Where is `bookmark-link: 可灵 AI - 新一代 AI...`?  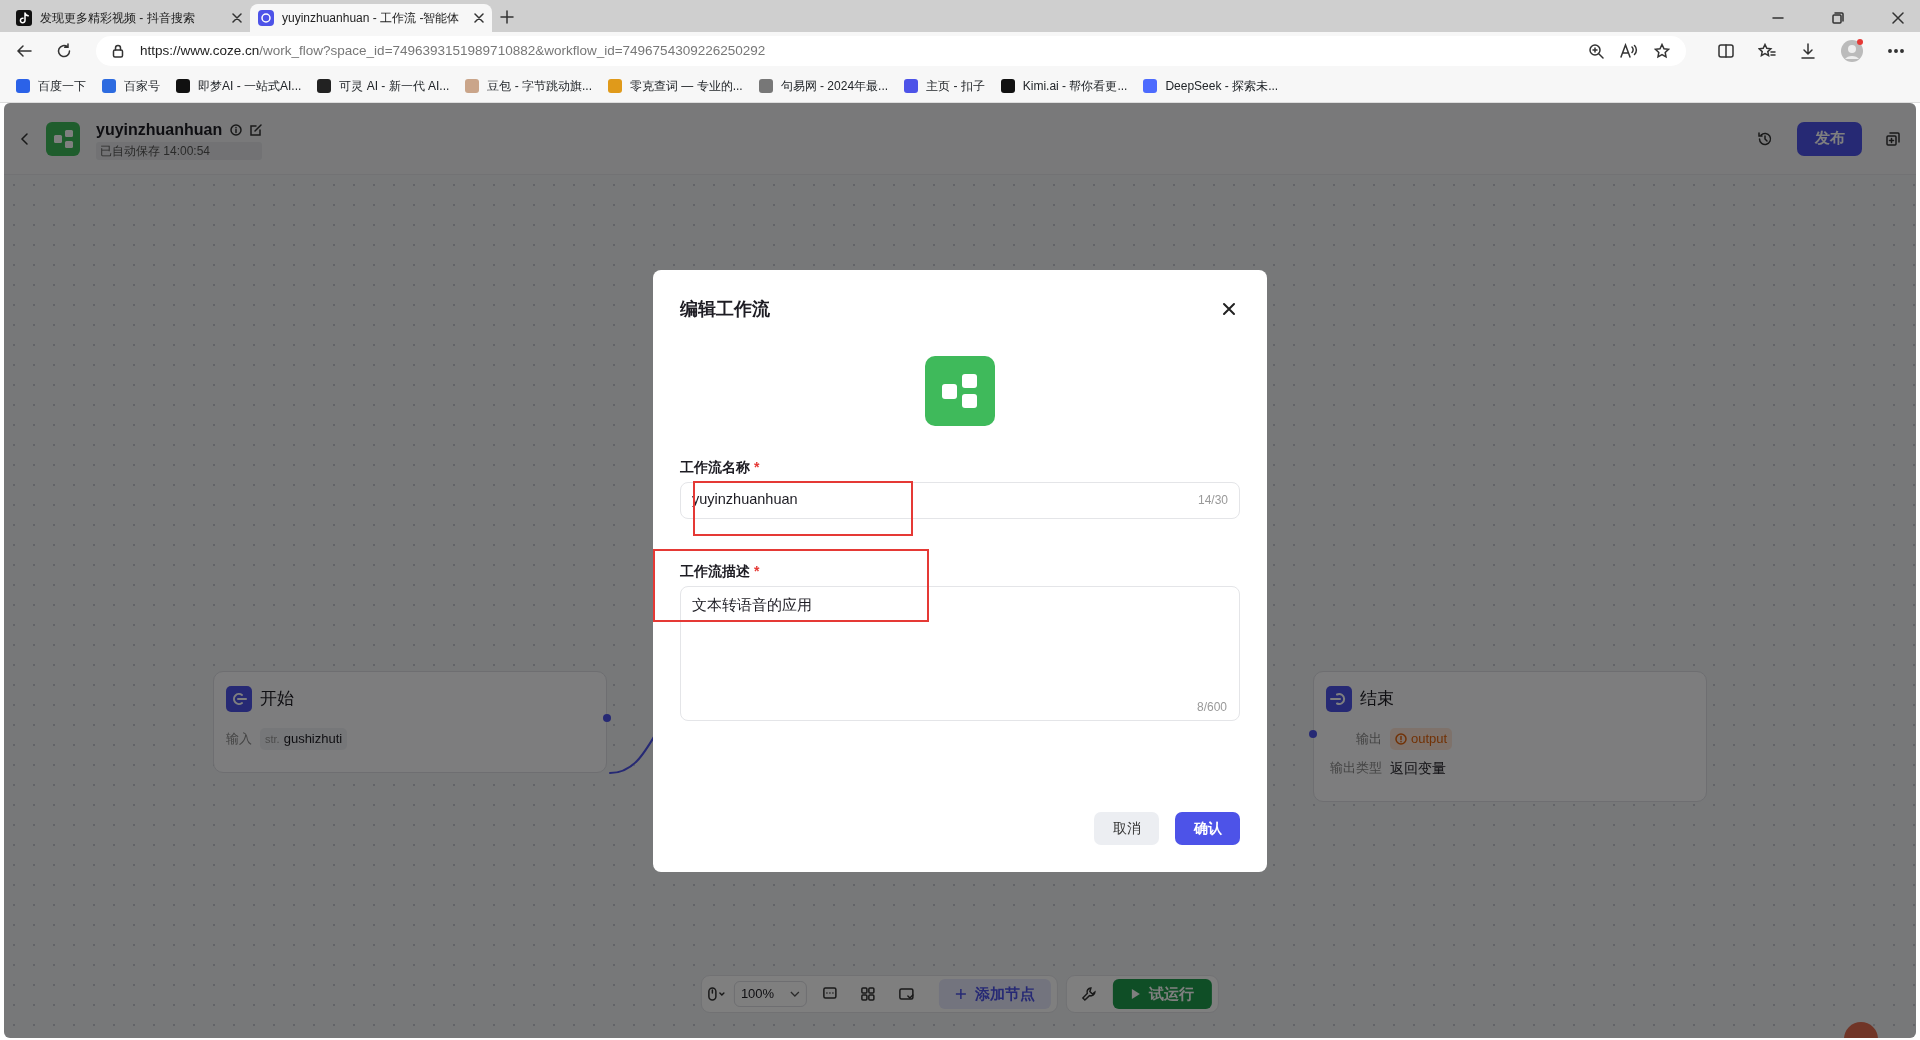 bookmark-link: 可灵 AI - 新一代 AI... is located at coordinates (383, 86).